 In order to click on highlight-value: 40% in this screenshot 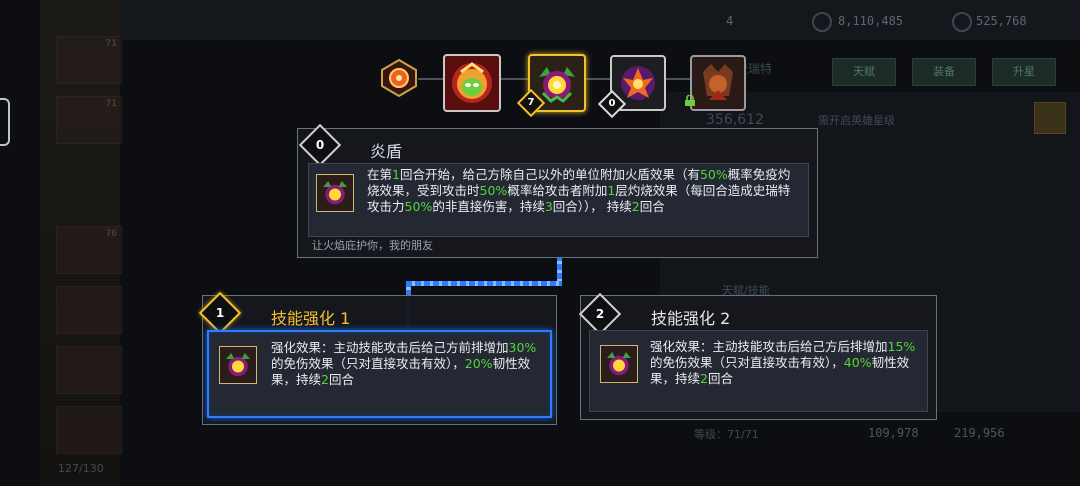, I will do `click(857, 362)`.